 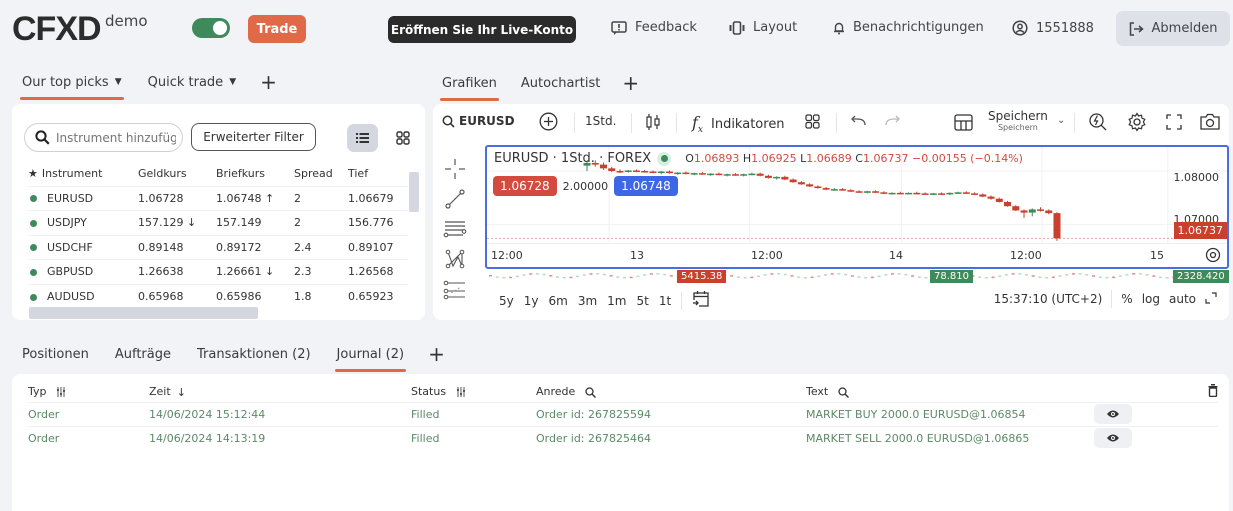 I want to click on trend-line-tool, so click(x=455, y=199).